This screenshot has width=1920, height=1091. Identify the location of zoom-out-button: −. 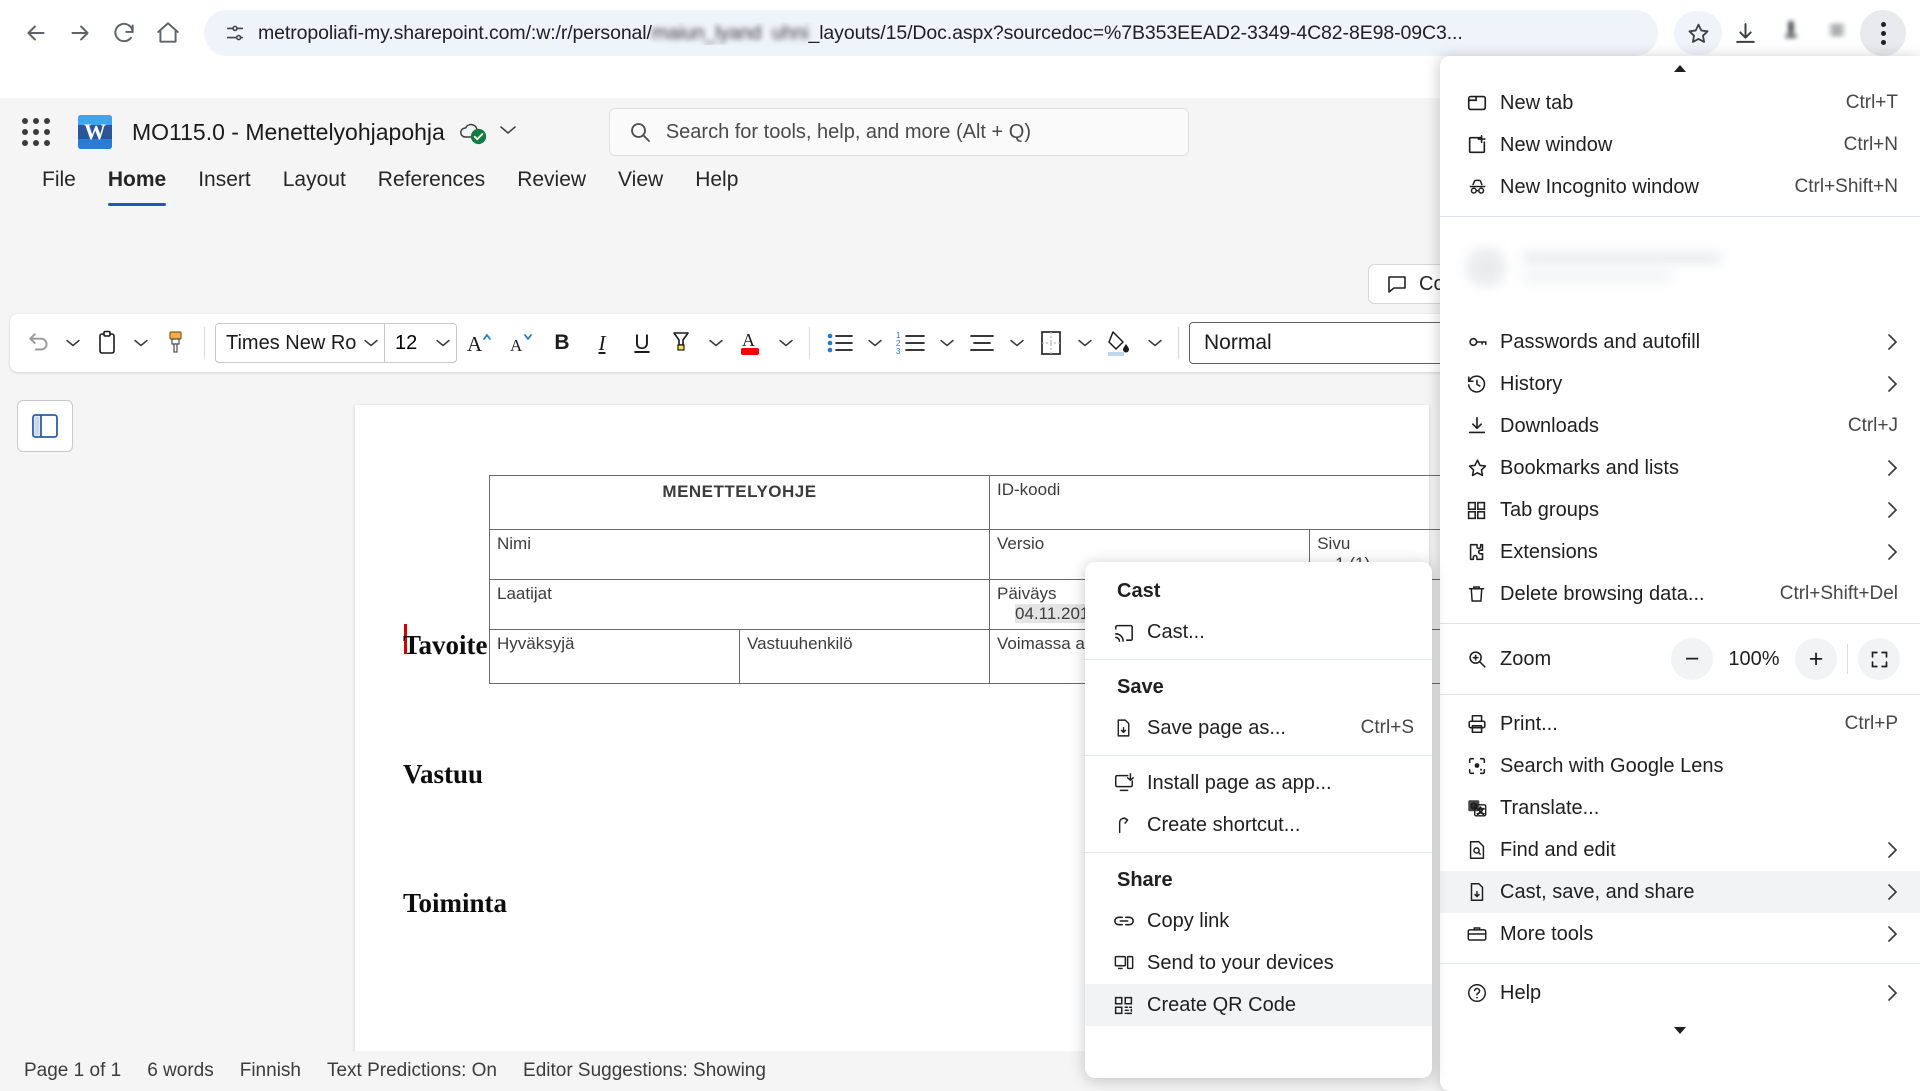
(1692, 659).